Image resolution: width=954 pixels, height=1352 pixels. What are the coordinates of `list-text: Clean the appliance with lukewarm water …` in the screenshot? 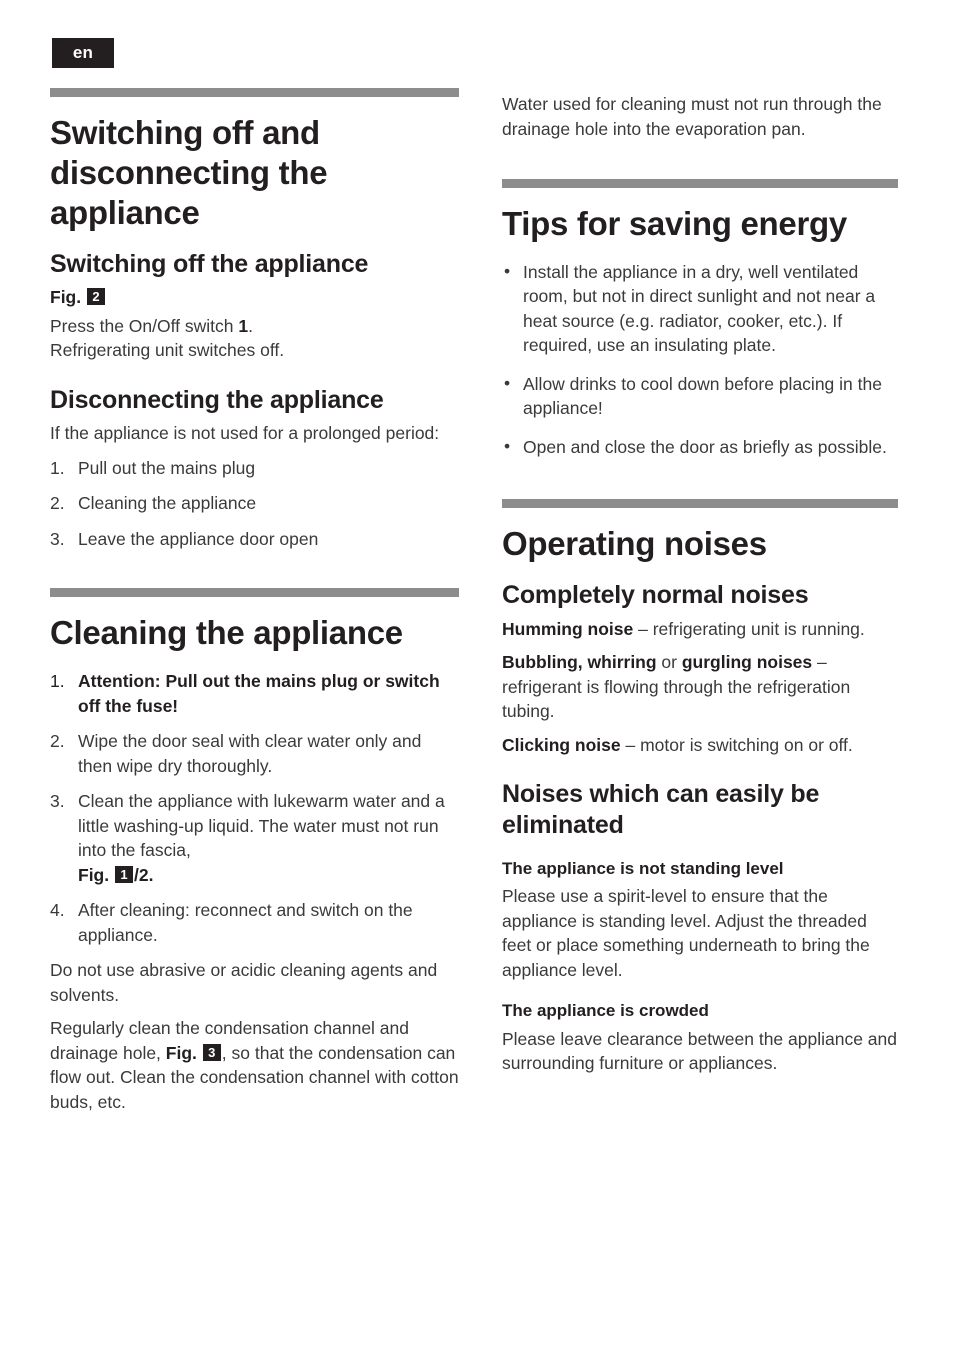 It's located at (261, 826).